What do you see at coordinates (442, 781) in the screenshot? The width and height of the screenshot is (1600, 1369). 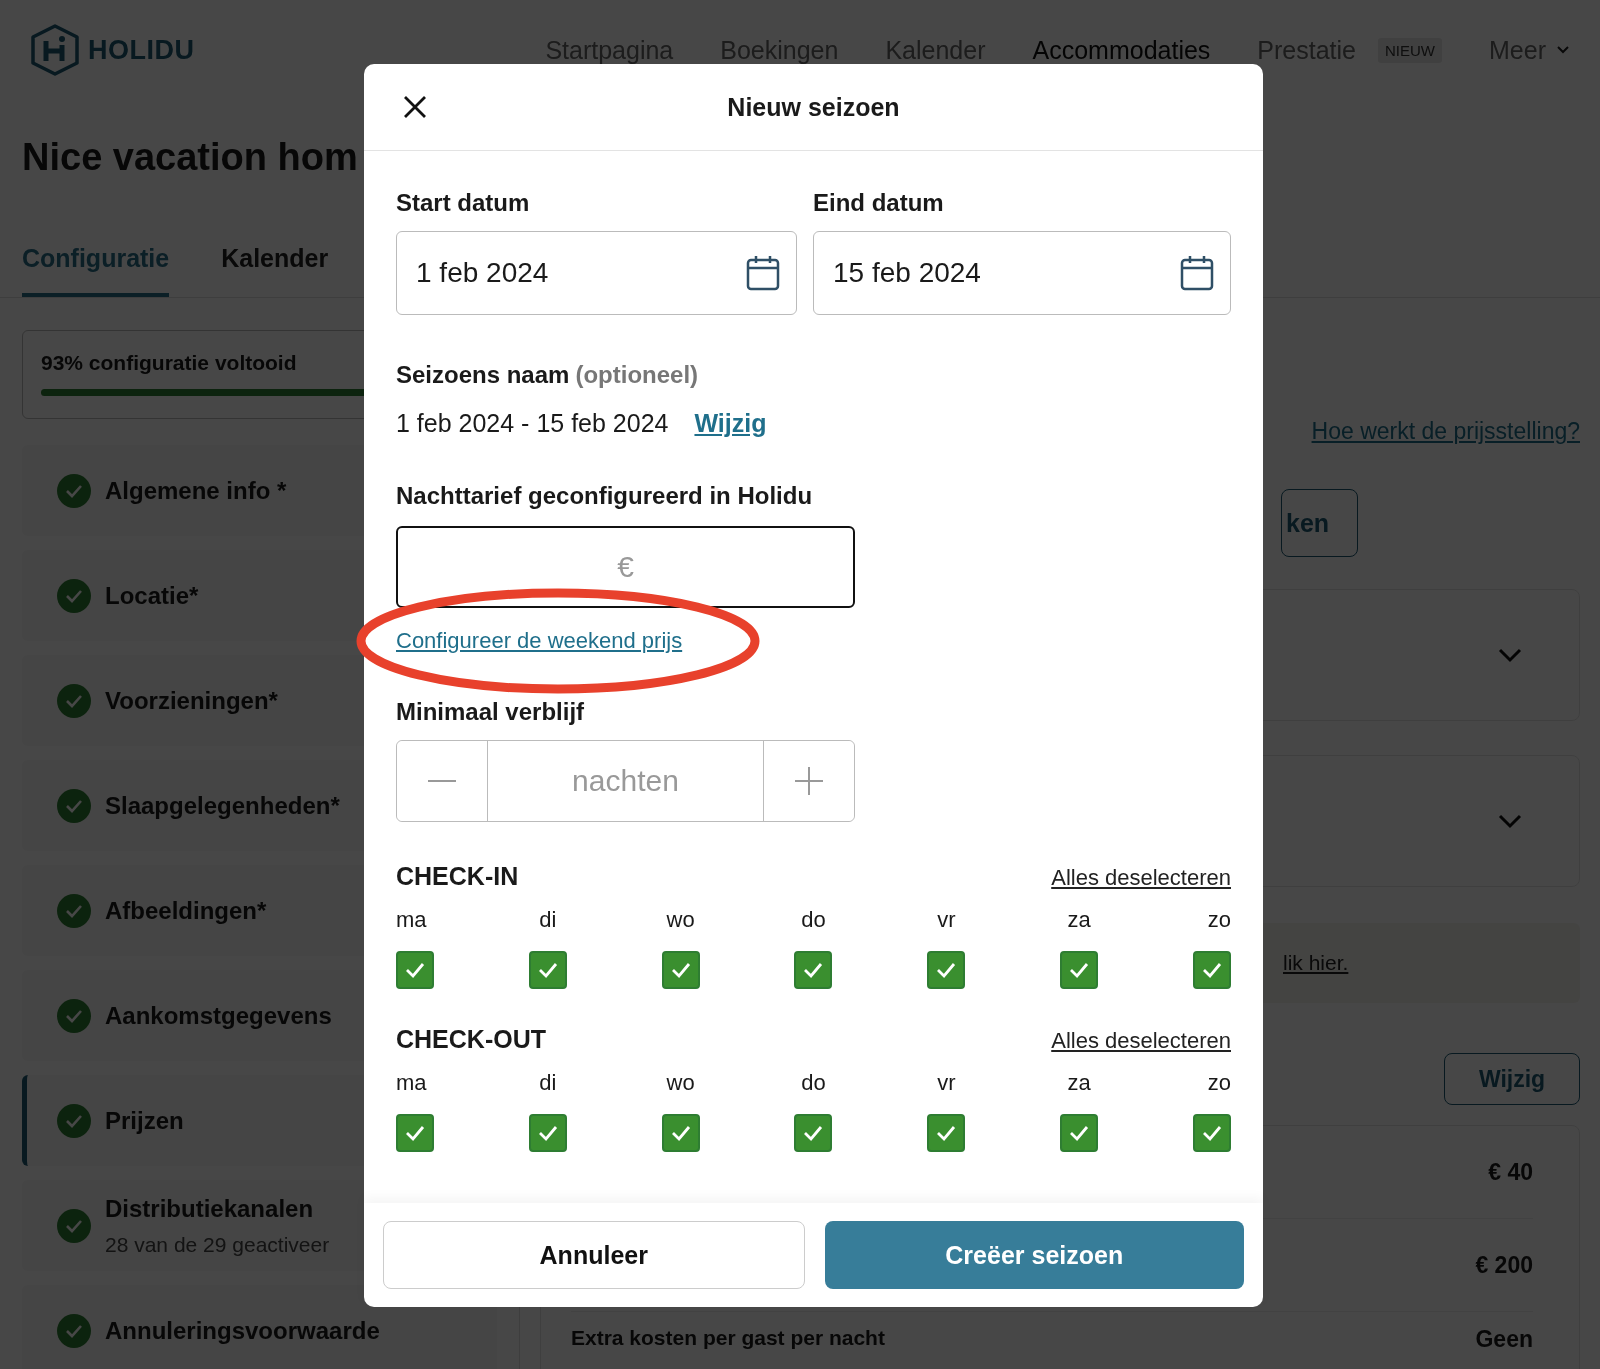 I see `minus-icon` at bounding box center [442, 781].